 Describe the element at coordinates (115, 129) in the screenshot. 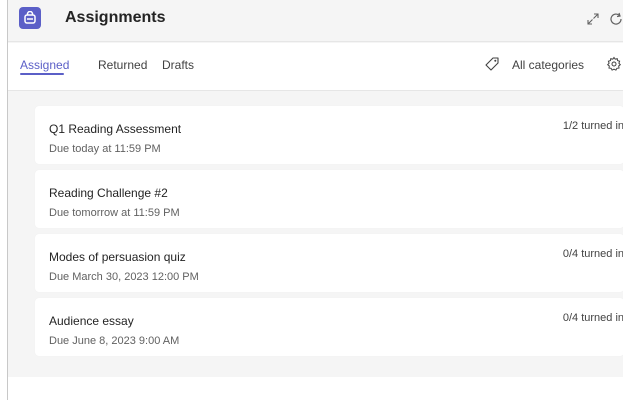

I see `assignment-title: Q1 Reading Assessment` at that location.